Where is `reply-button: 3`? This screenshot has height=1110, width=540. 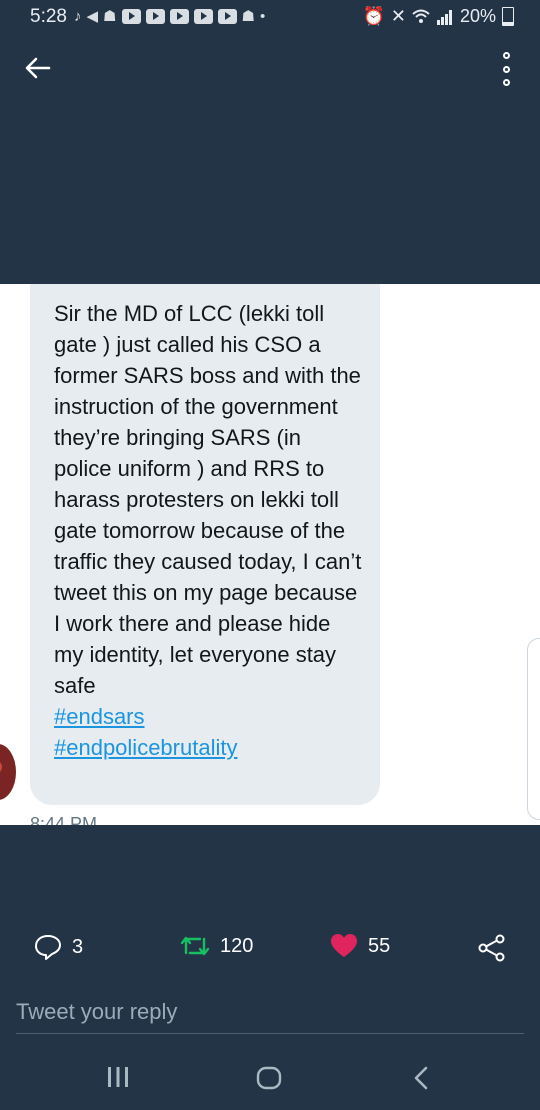 reply-button: 3 is located at coordinates (58, 947).